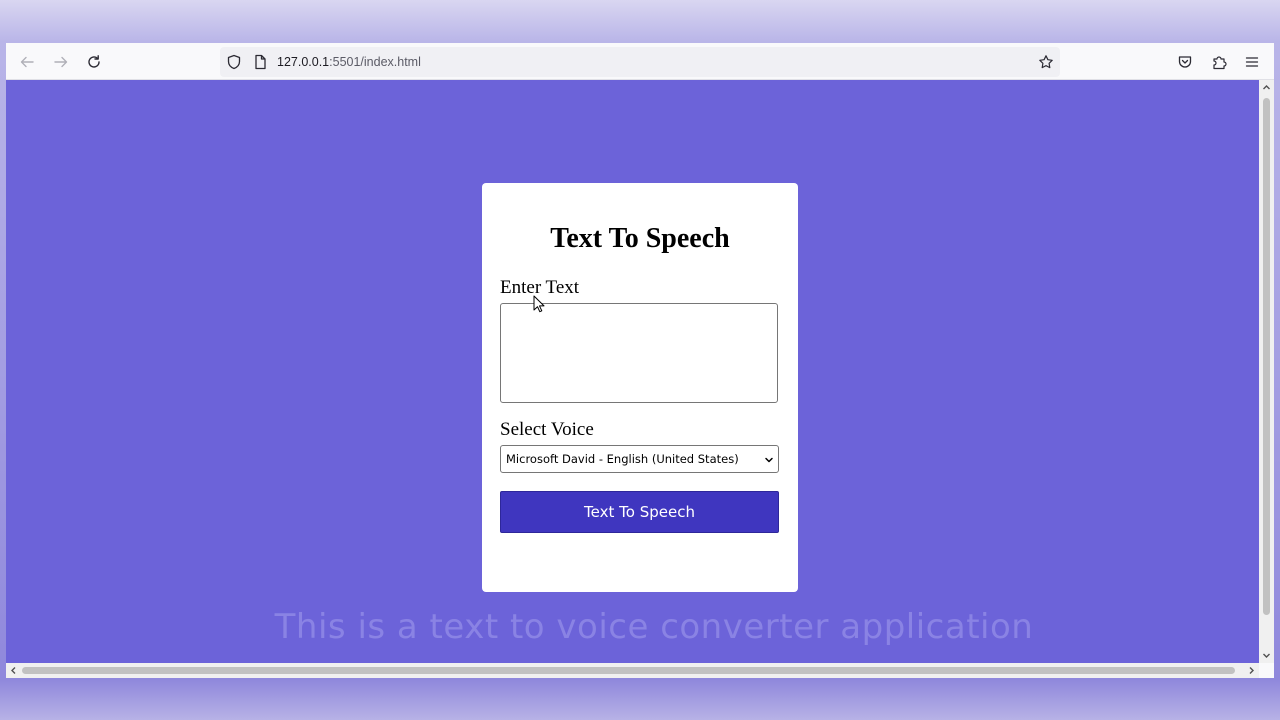 The height and width of the screenshot is (720, 1280). I want to click on scroll-right-arrow, so click(1251, 670).